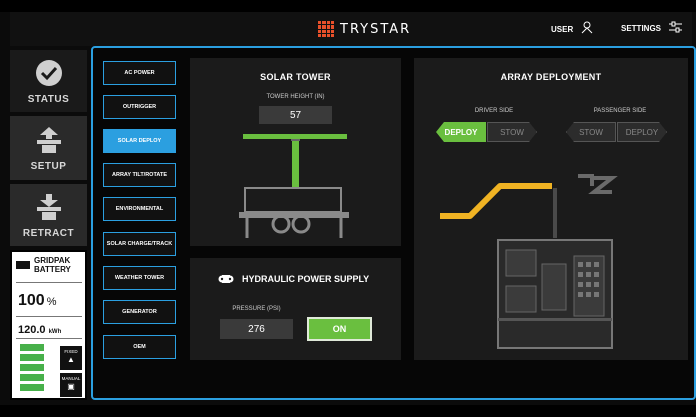 This screenshot has height=417, width=696. I want to click on menu-item-array-tilt-rotate: ARRAY TILT/ROTATE, so click(139, 175).